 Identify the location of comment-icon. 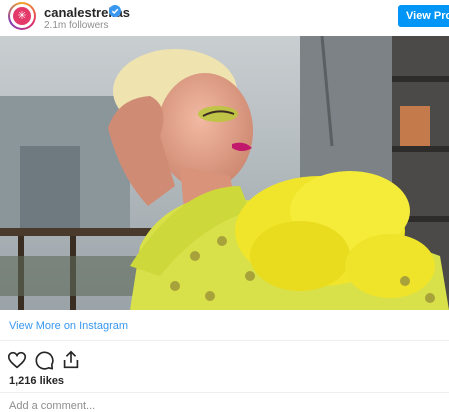
(44, 360).